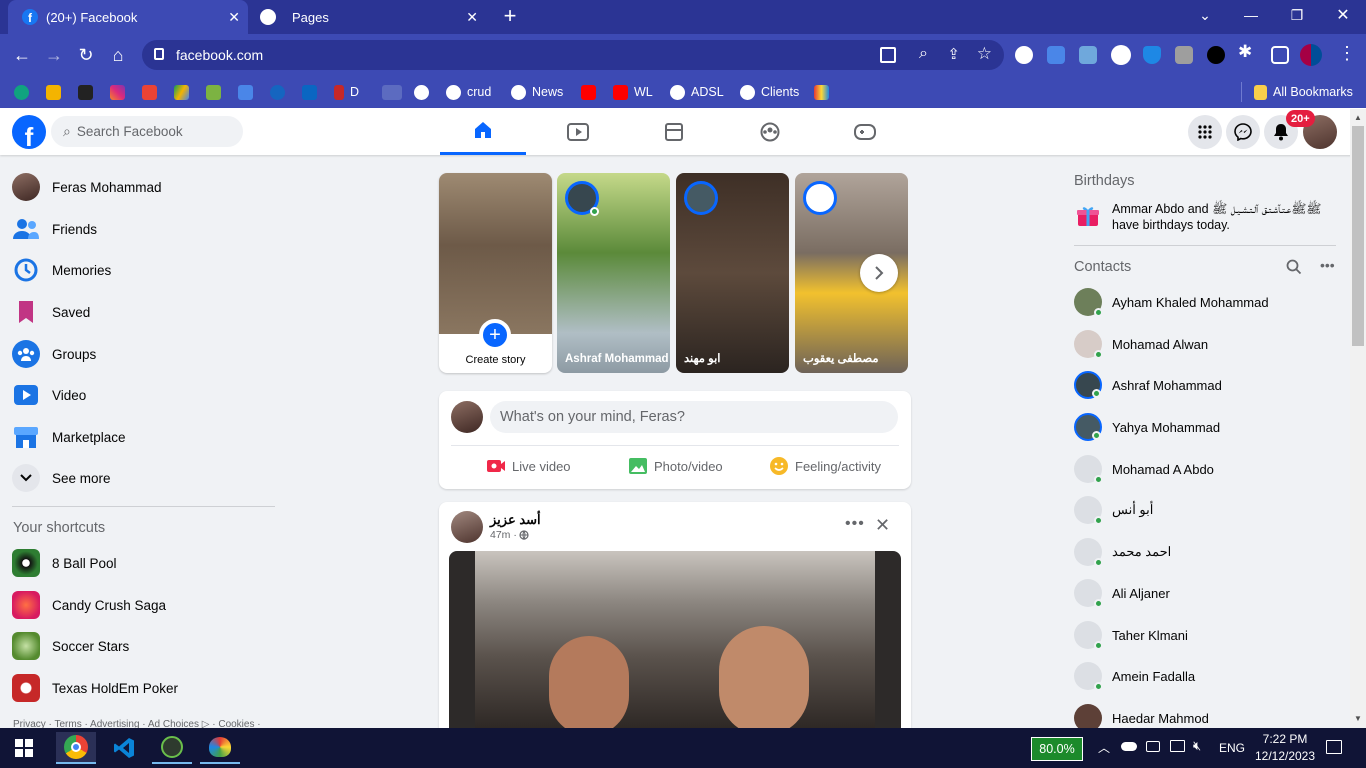  I want to click on bookmark-crud: crud, so click(468, 92).